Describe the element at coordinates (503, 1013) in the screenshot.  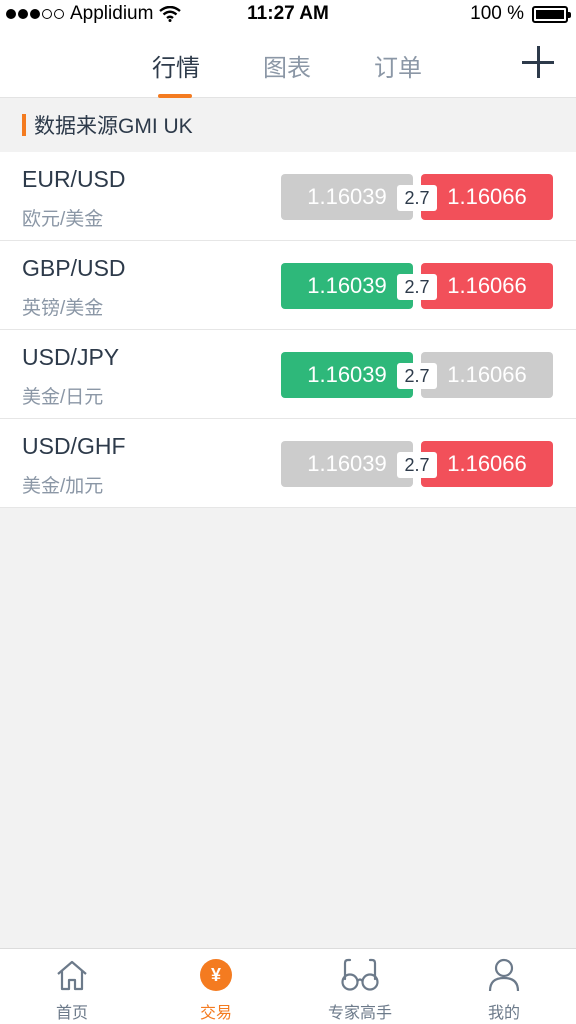
I see `nav-label: 我的` at that location.